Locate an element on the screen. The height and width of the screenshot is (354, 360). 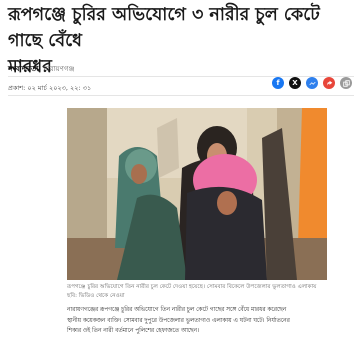
messenger-icon is located at coordinates (312, 83).